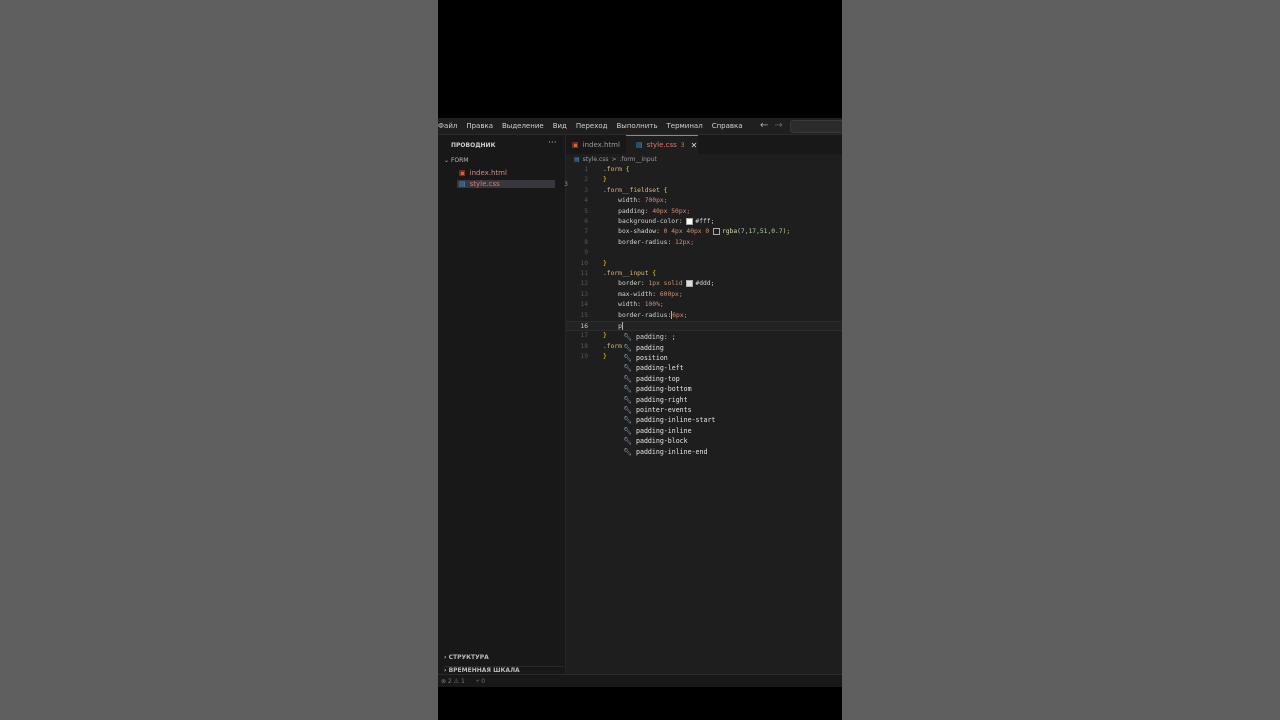 This screenshot has width=1280, height=720. What do you see at coordinates (479, 126) in the screenshot?
I see `menu-edit: Правка` at bounding box center [479, 126].